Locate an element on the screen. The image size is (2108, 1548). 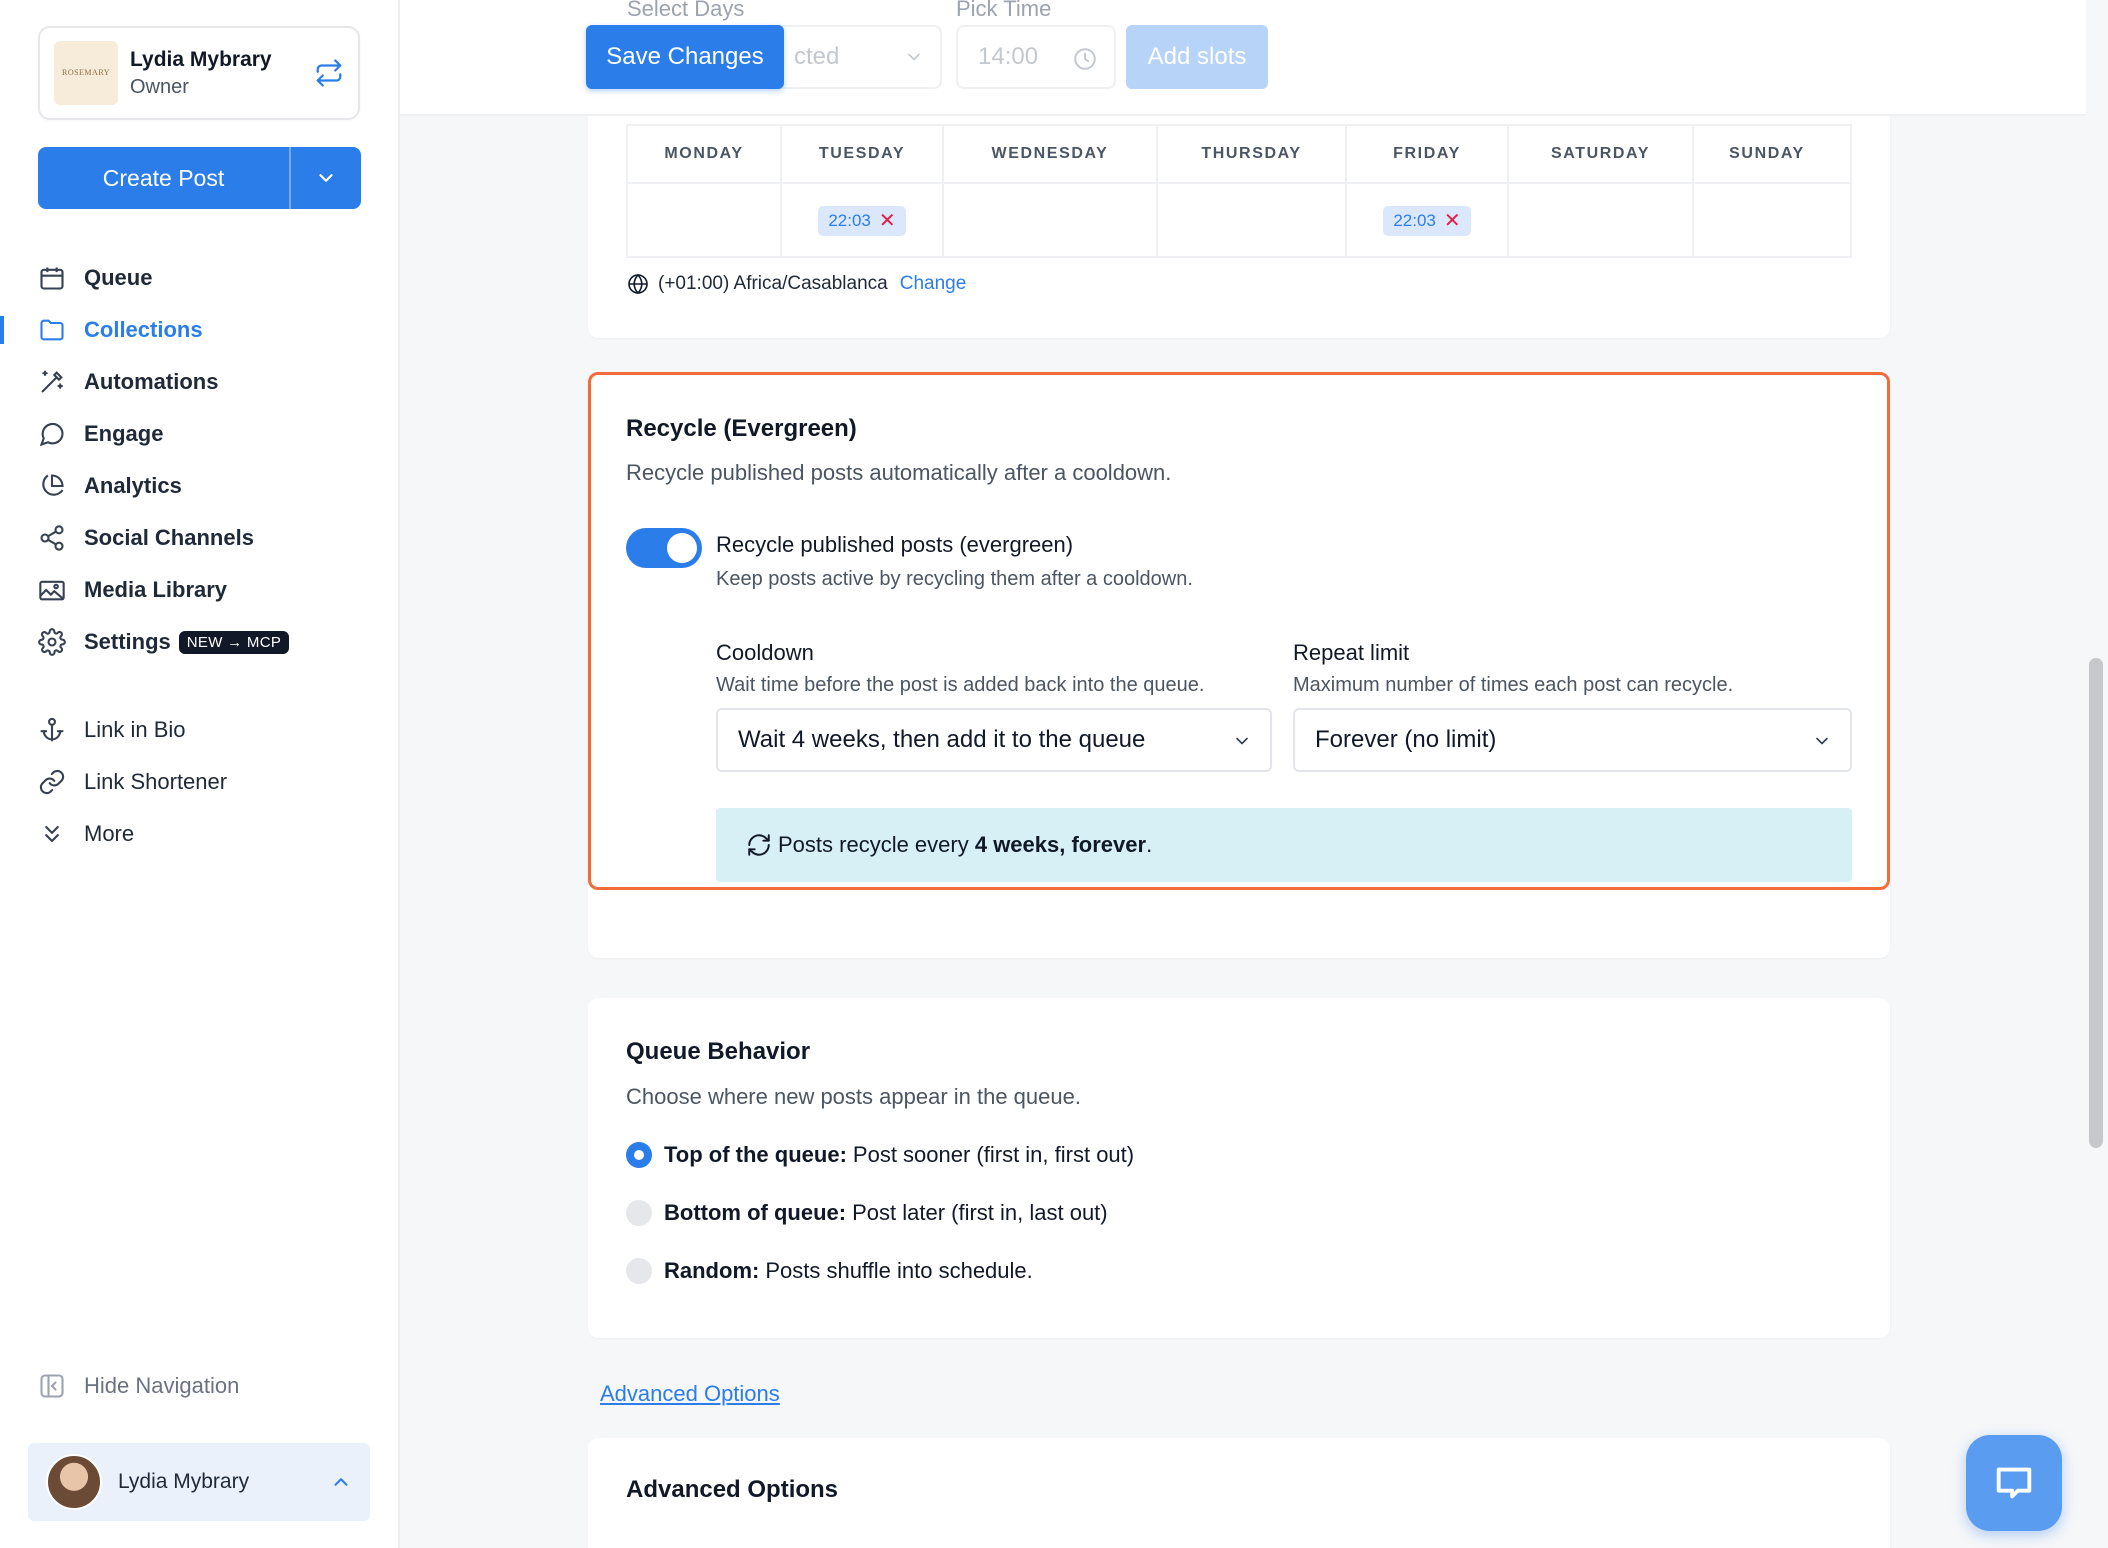
cooldown-value: Wait 4 weeks, then add it to the queue is located at coordinates (942, 739).